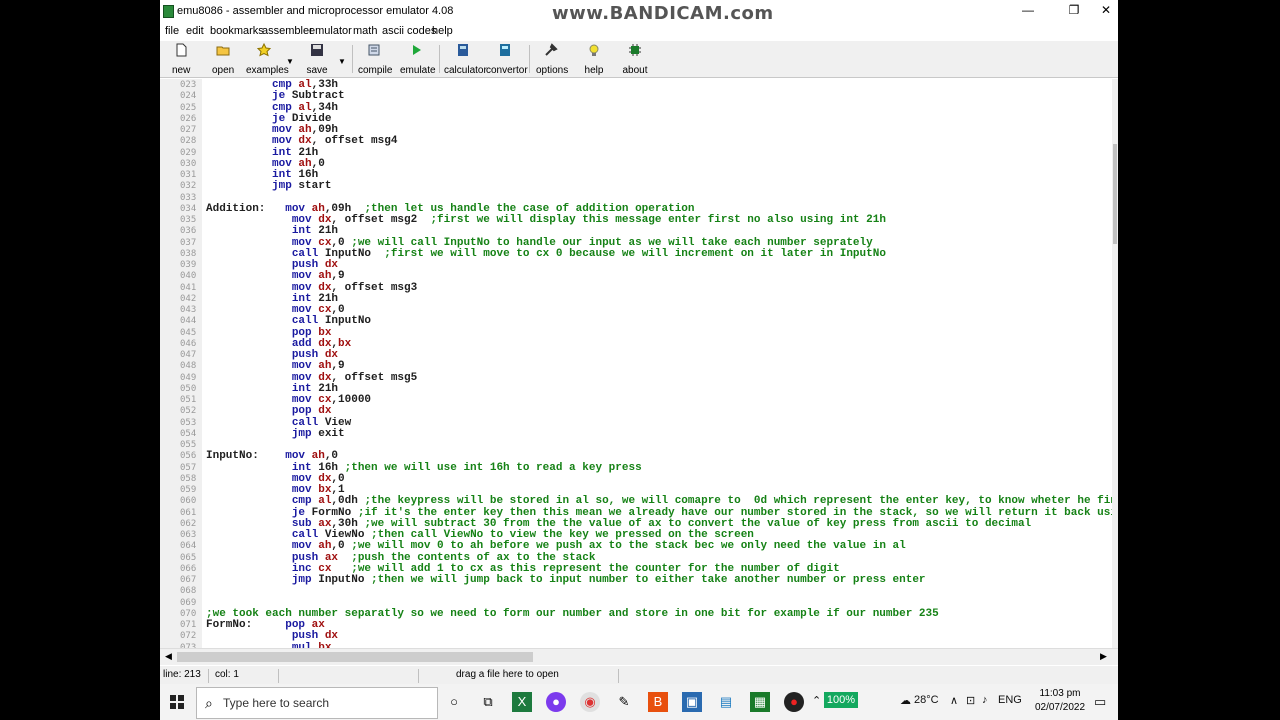 Image resolution: width=1280 pixels, height=720 pixels. I want to click on volume-icon: ♪, so click(985, 700).